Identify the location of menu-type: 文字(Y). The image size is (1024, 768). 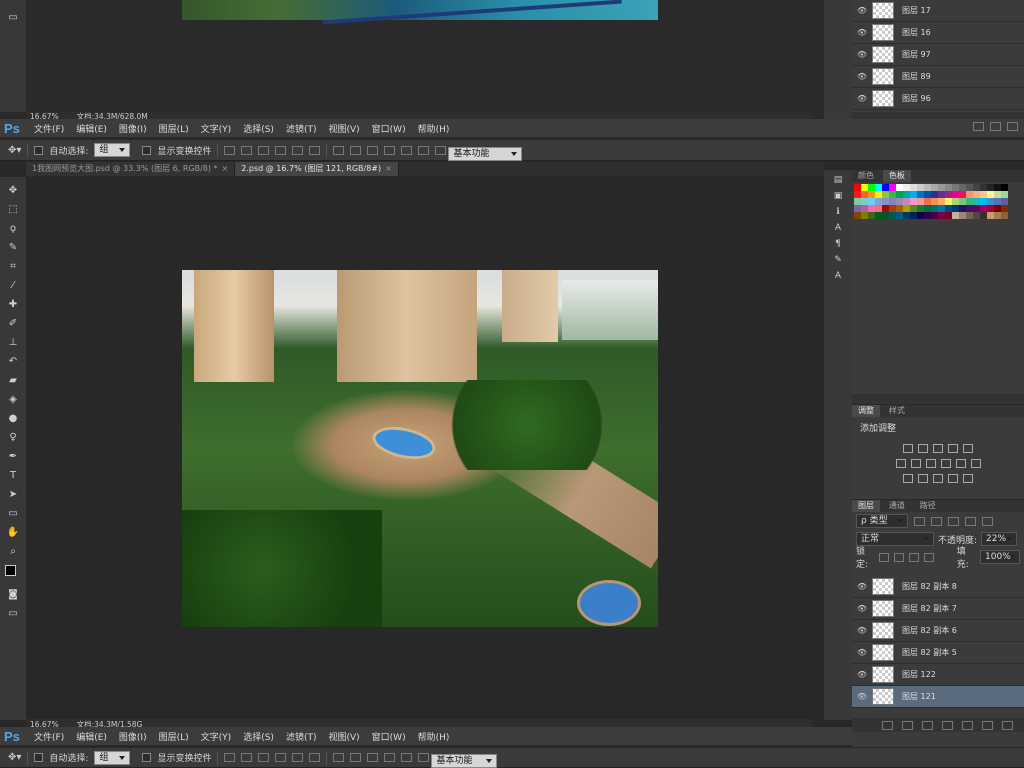
(216, 736).